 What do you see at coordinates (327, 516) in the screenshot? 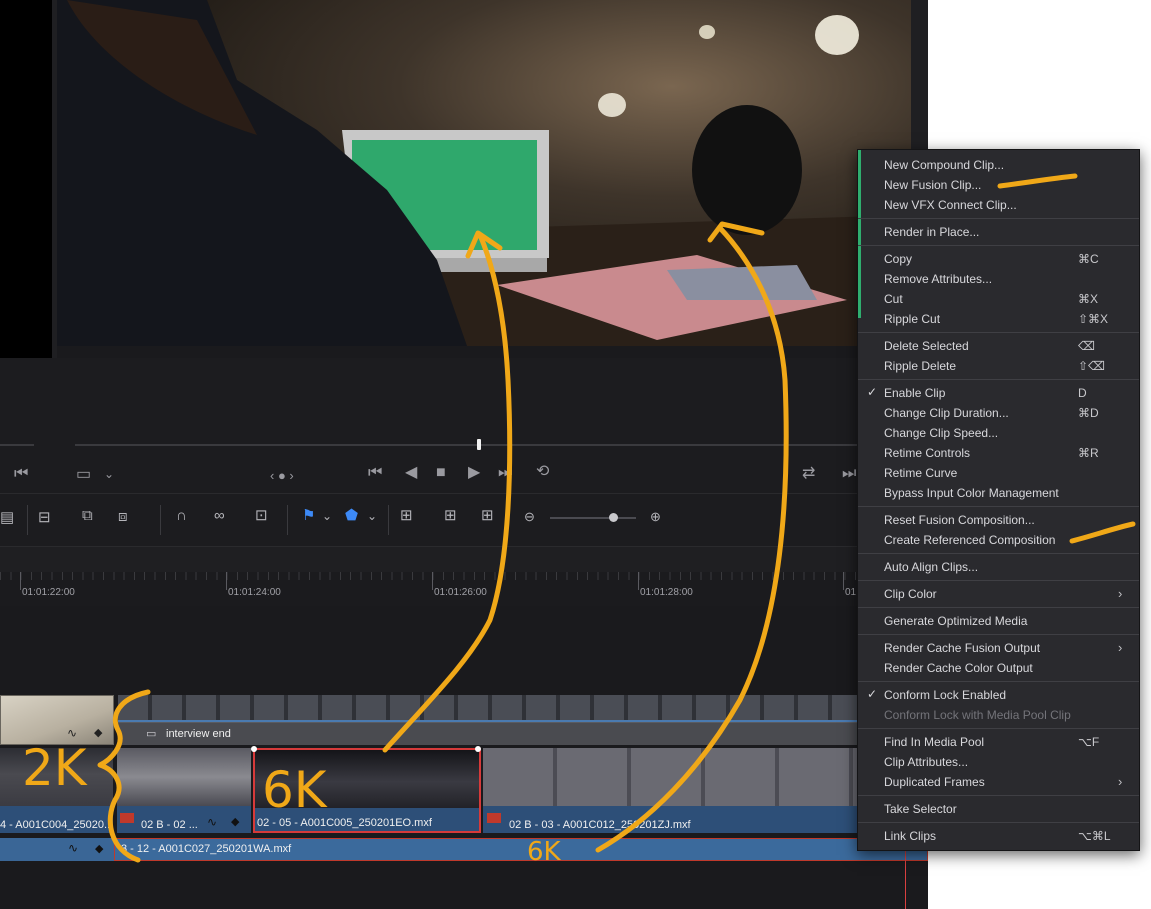
I see `flag-chevron-icon: ⌄` at bounding box center [327, 516].